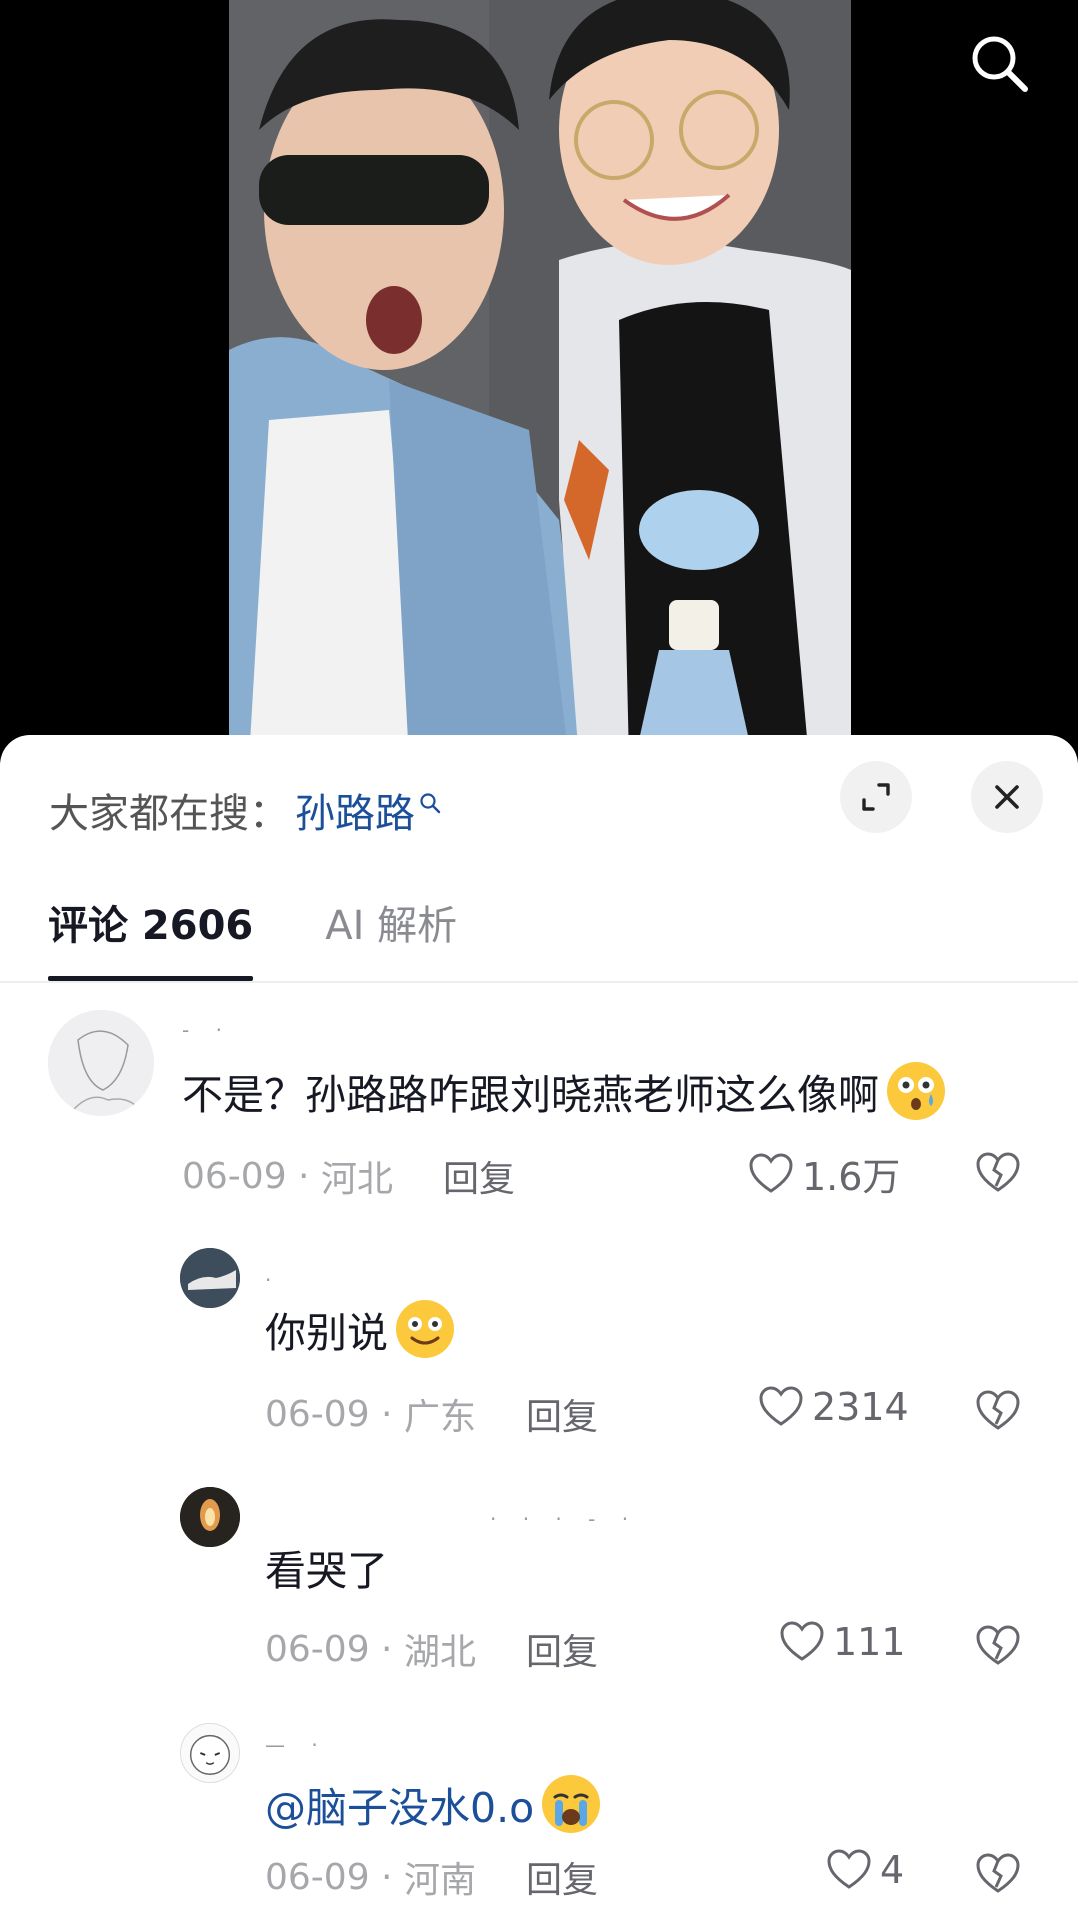 The width and height of the screenshot is (1078, 1918). I want to click on expand-button, so click(876, 797).